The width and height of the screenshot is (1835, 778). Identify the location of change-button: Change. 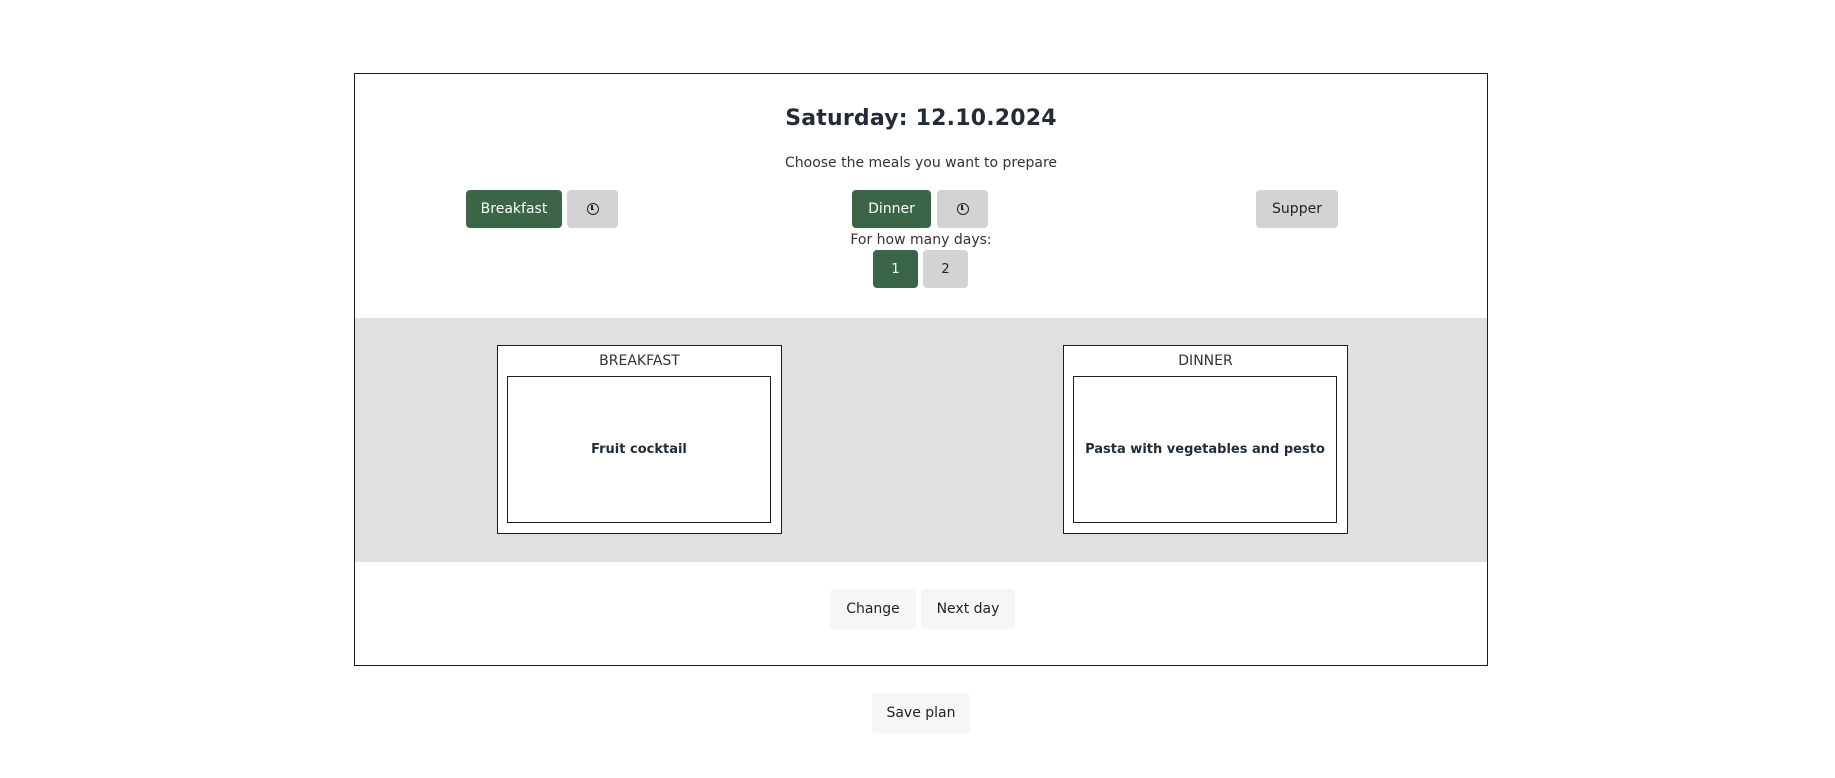
(873, 609).